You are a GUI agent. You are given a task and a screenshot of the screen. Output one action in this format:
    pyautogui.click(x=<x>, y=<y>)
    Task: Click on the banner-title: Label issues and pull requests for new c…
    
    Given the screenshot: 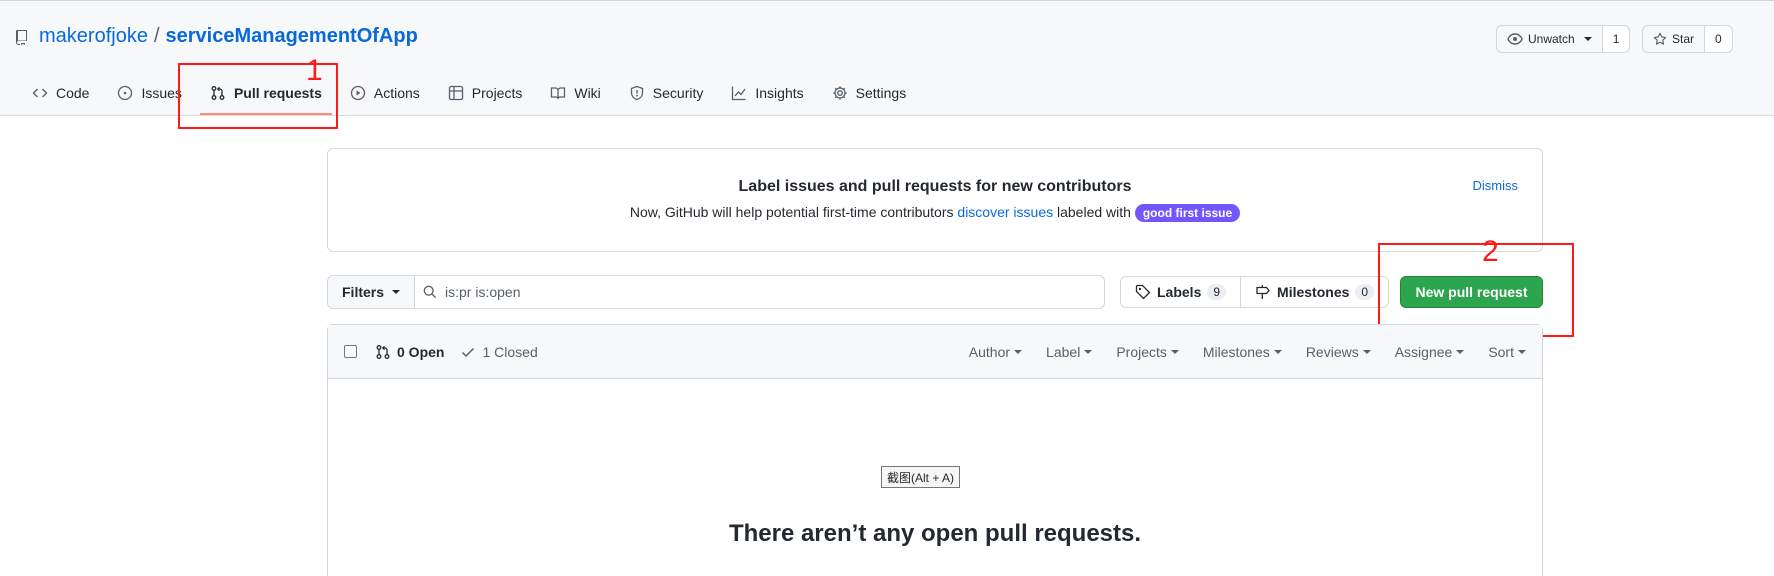 What is the action you would take?
    pyautogui.click(x=935, y=186)
    